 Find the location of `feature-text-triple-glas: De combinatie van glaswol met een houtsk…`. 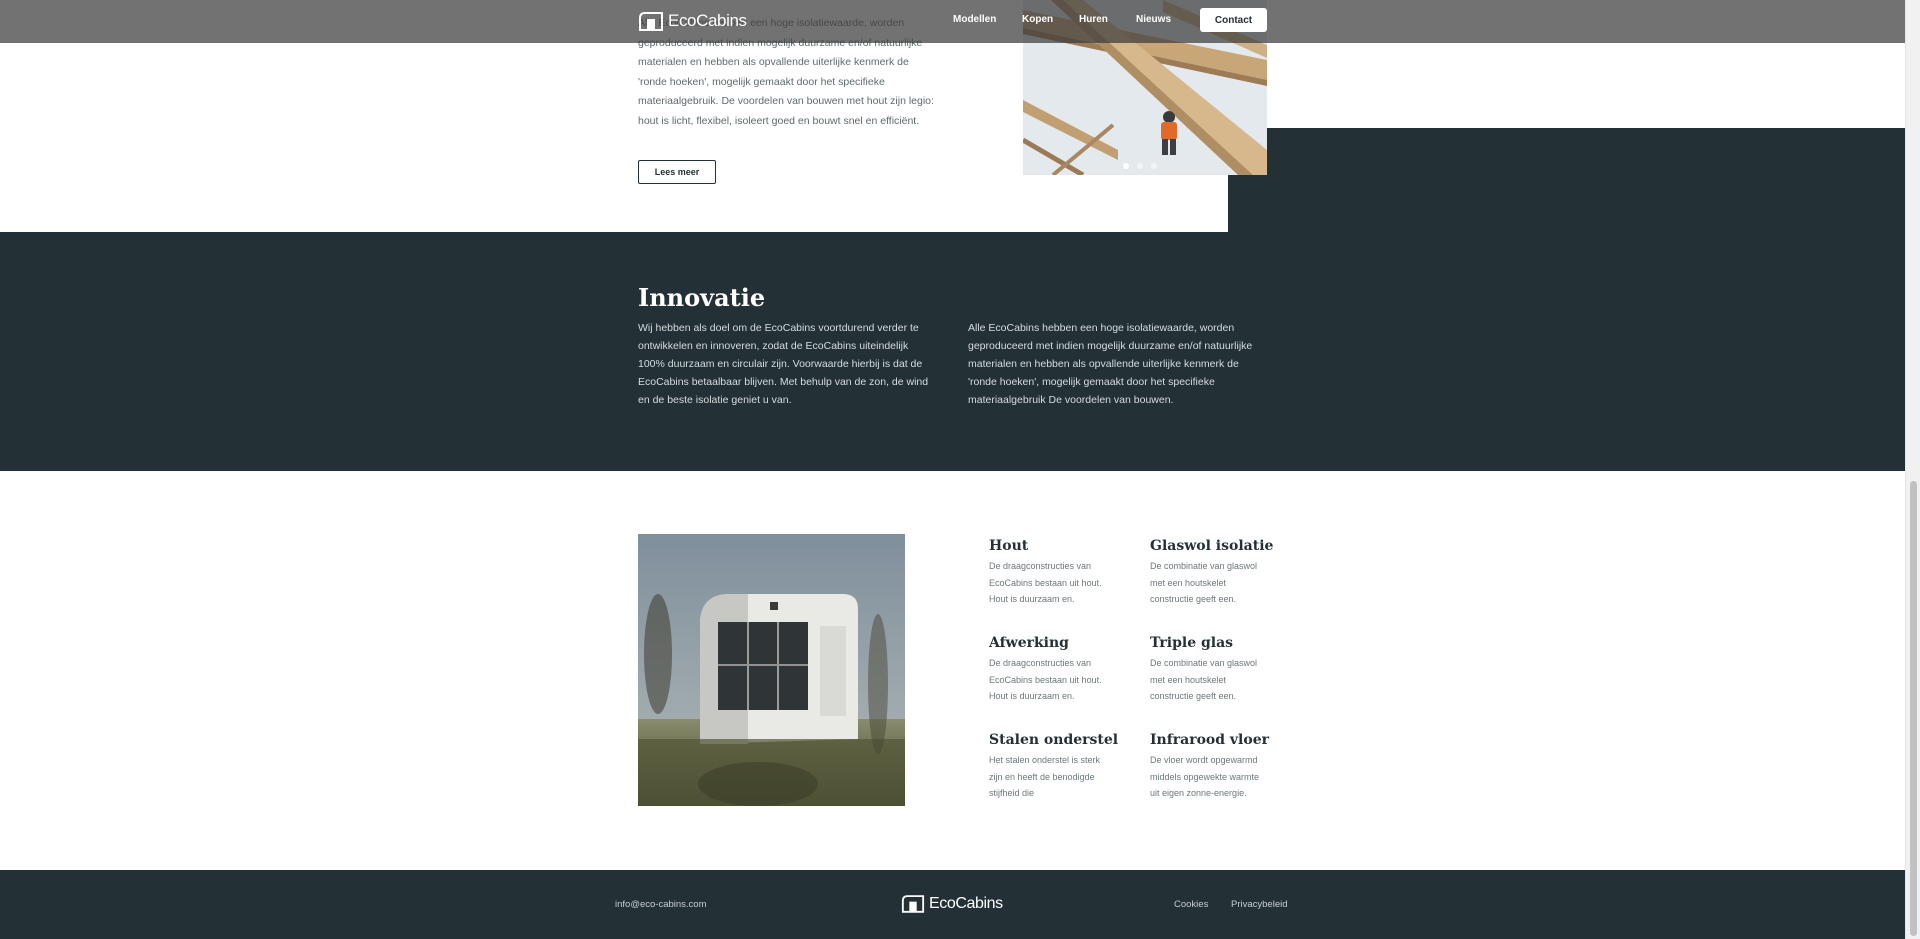

feature-text-triple-glas: De combinatie van glaswol met een houtsk… is located at coordinates (1204, 679).